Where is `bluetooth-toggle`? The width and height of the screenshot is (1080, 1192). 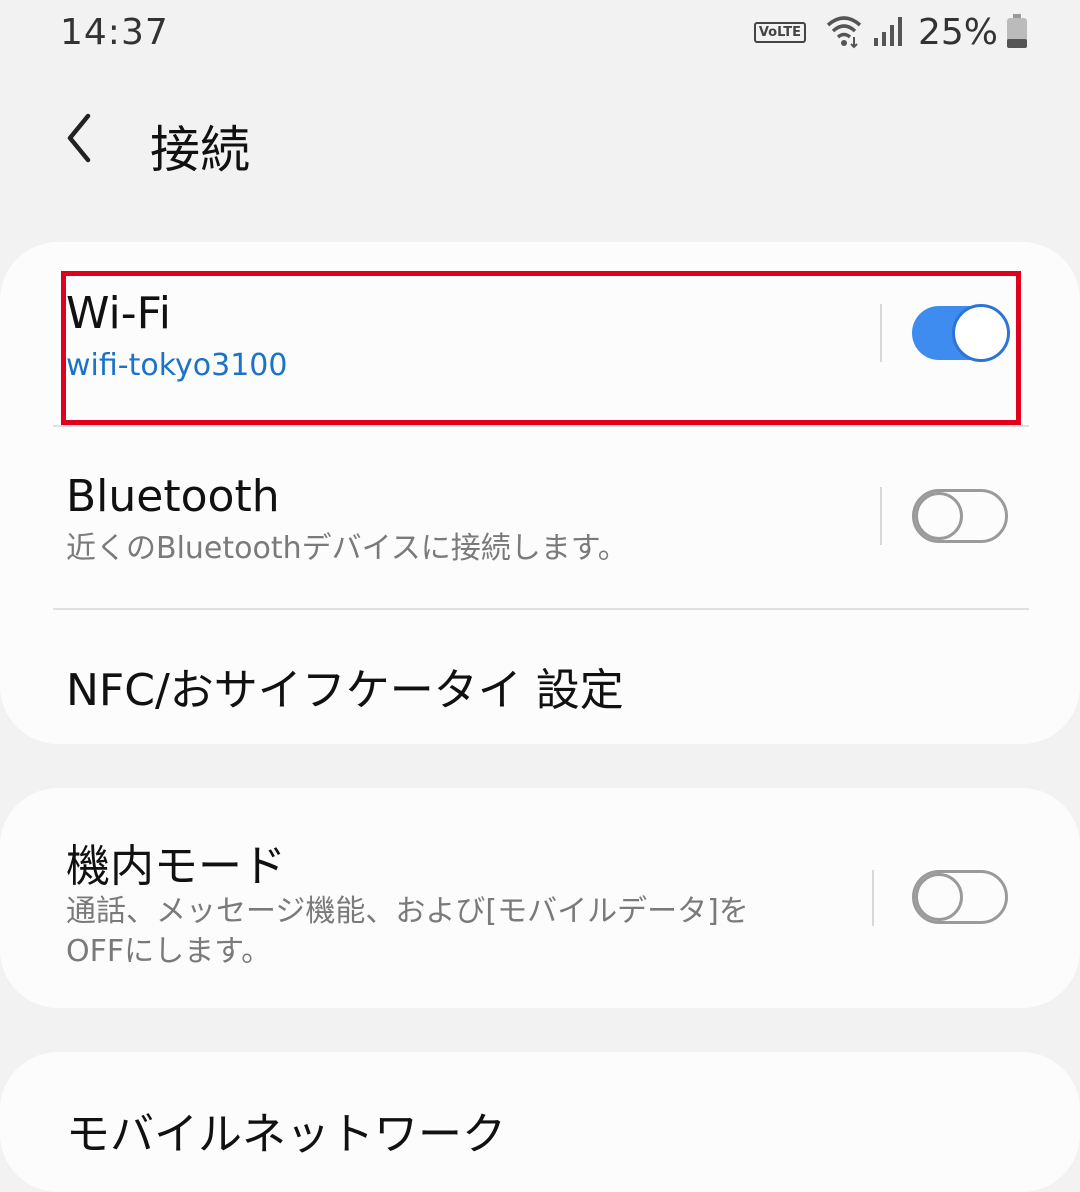
bluetooth-toggle is located at coordinates (960, 516).